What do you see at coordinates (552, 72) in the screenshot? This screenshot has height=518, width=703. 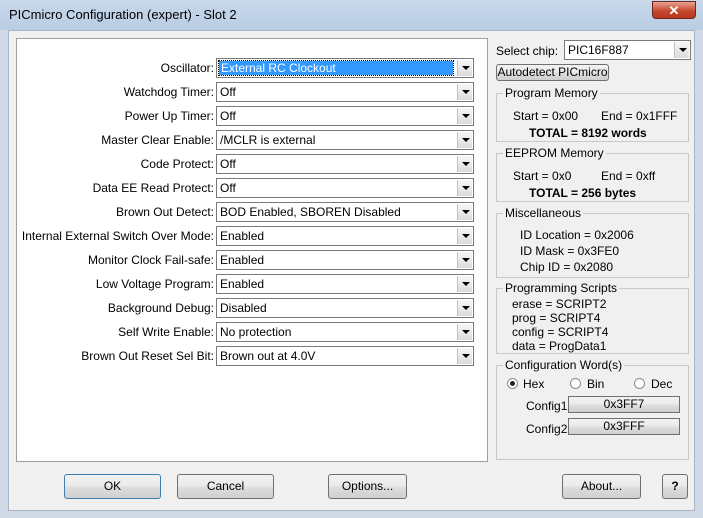 I see `autodetect-button: Autodetect PICmicro` at bounding box center [552, 72].